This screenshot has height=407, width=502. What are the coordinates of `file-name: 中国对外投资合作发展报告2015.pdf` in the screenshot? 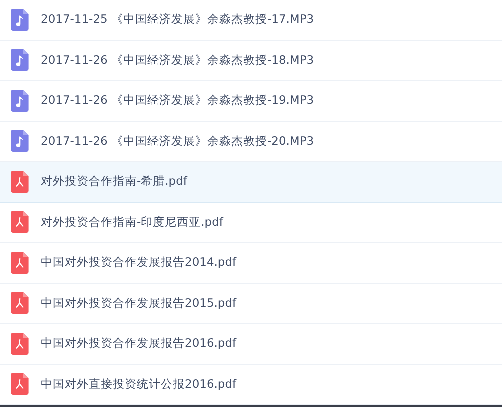 It's located at (139, 303).